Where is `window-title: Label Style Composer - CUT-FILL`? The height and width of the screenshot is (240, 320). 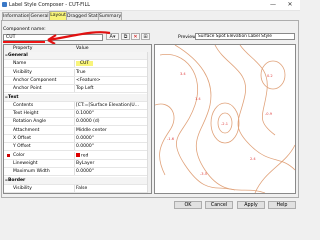 window-title: Label Style Composer - CUT-FILL is located at coordinates (50, 5).